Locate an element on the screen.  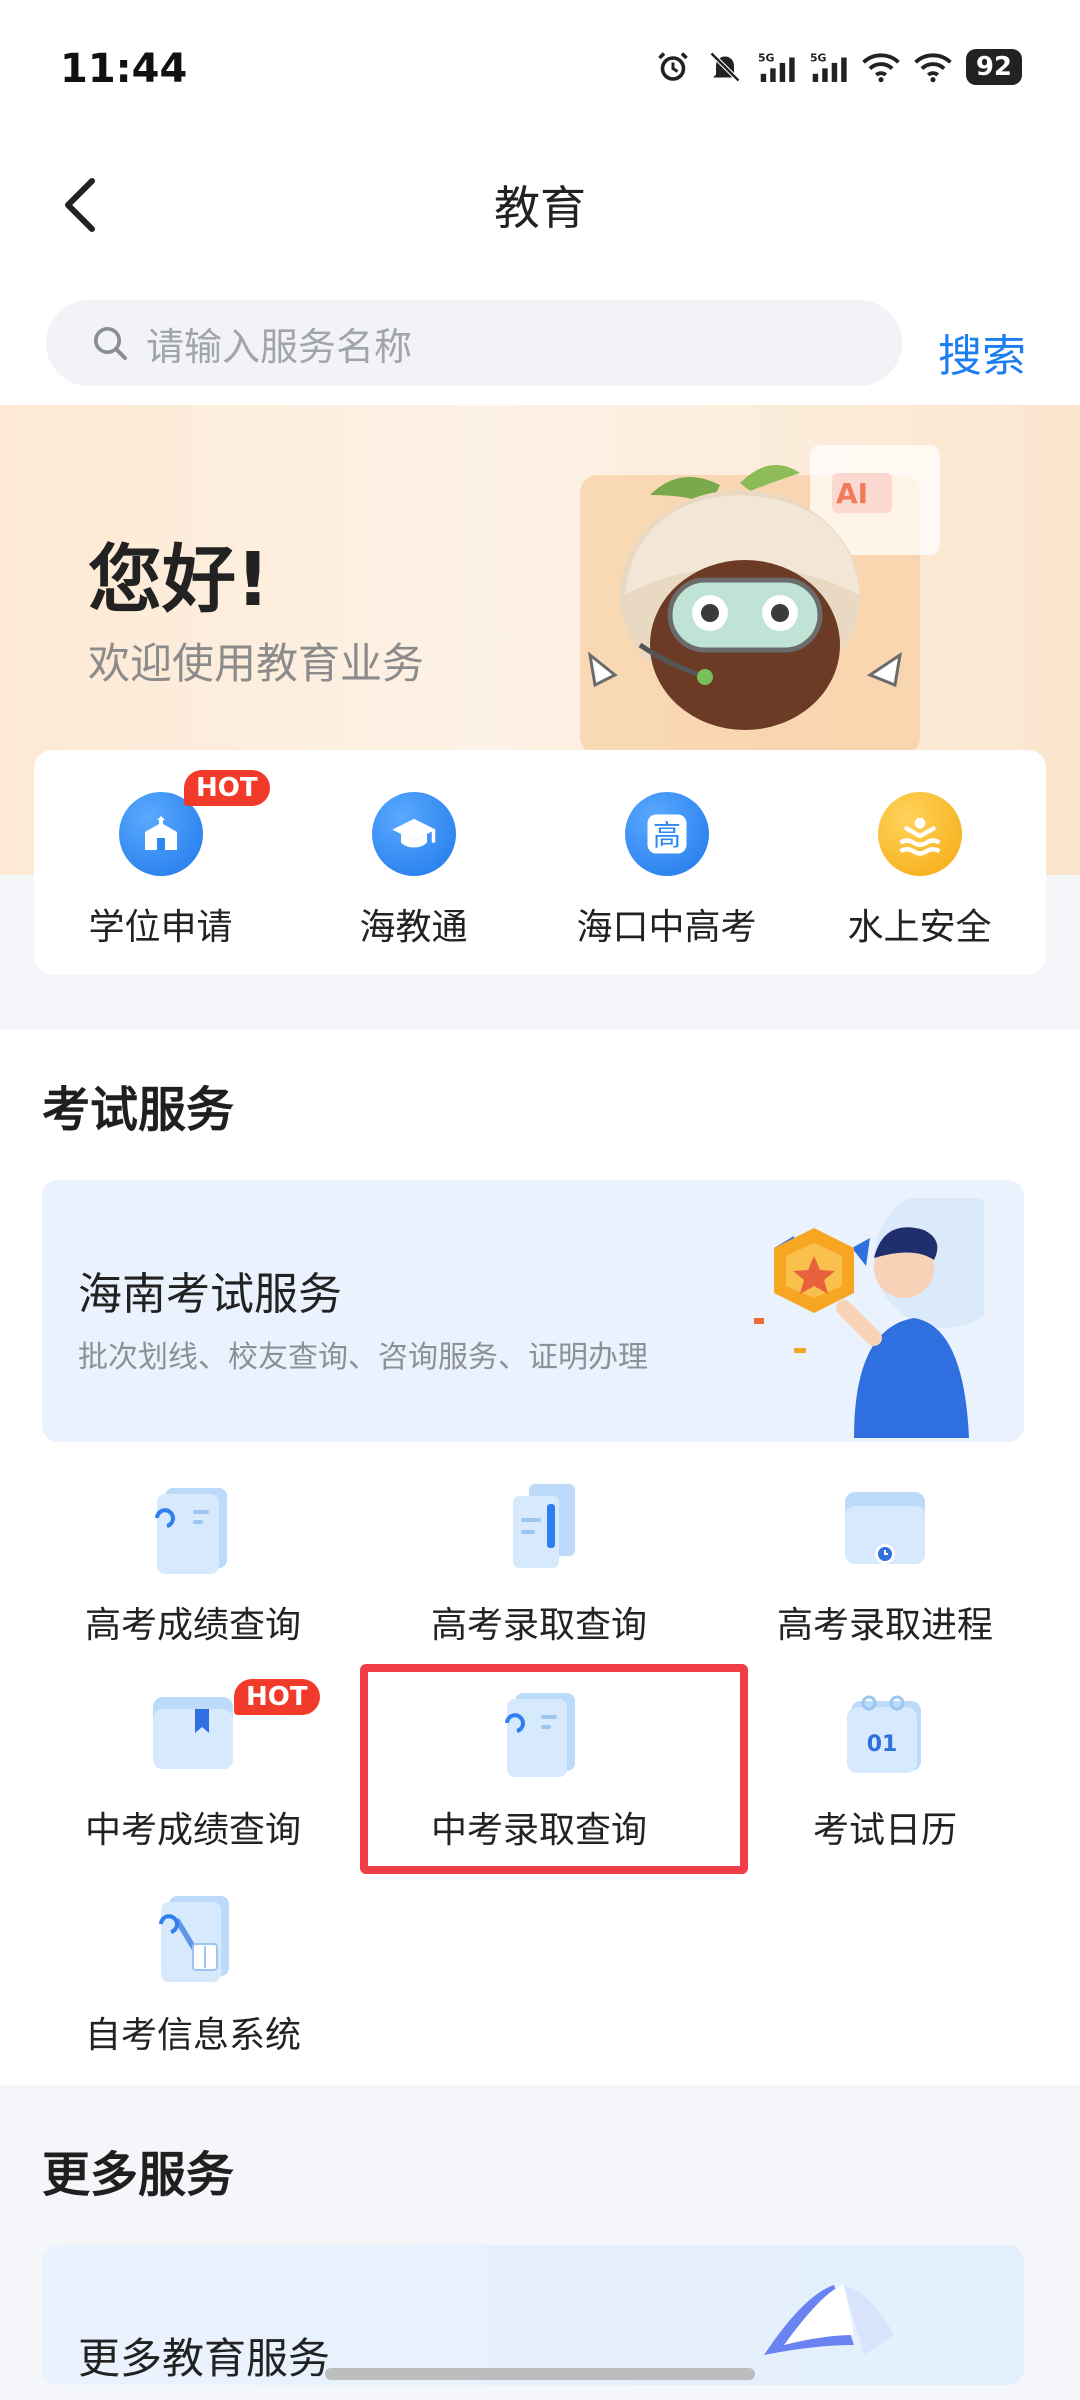
hainan-exam-service-banner: 海南考试服务 批次划线、校友查询、咨询服务、证明办理 is located at coordinates (533, 1311).